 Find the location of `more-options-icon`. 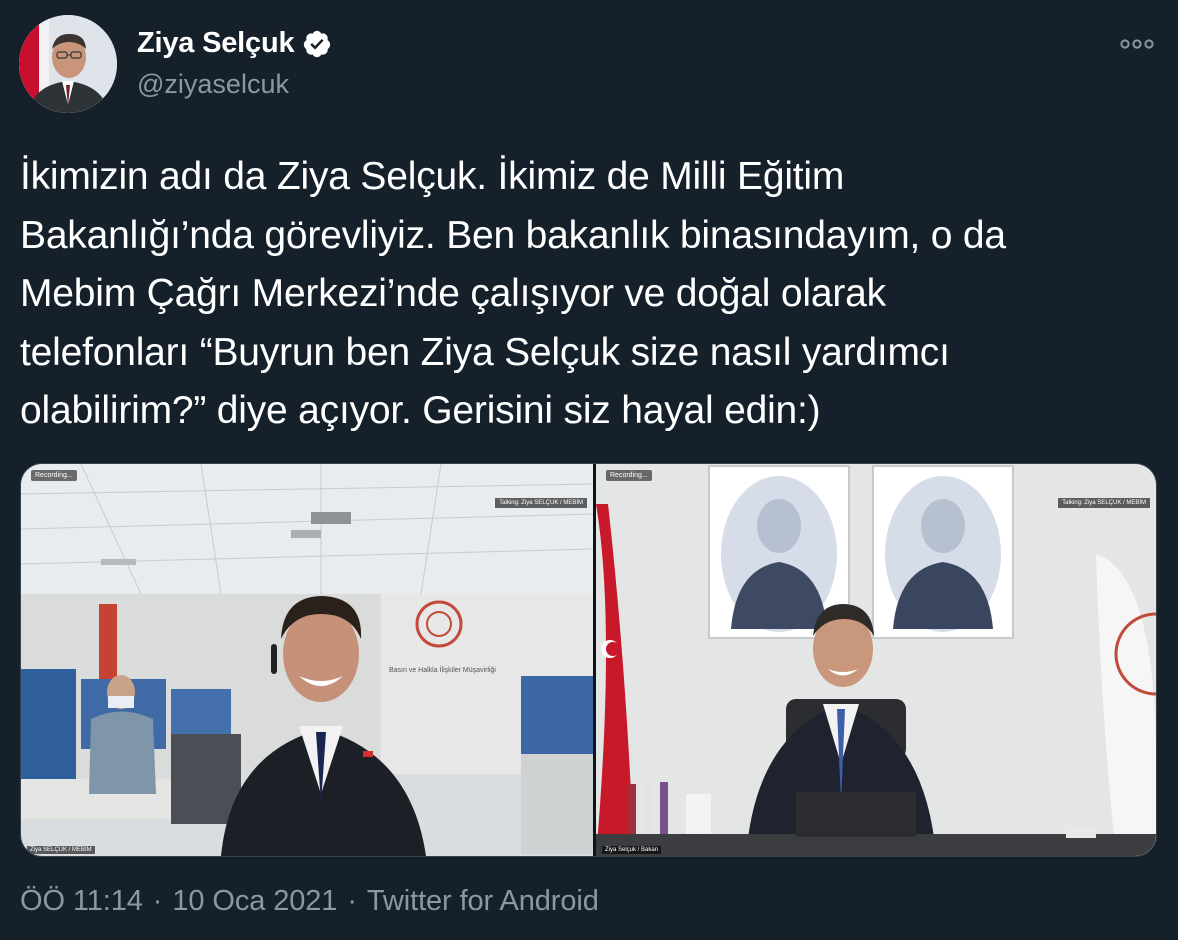

more-options-icon is located at coordinates (1137, 44).